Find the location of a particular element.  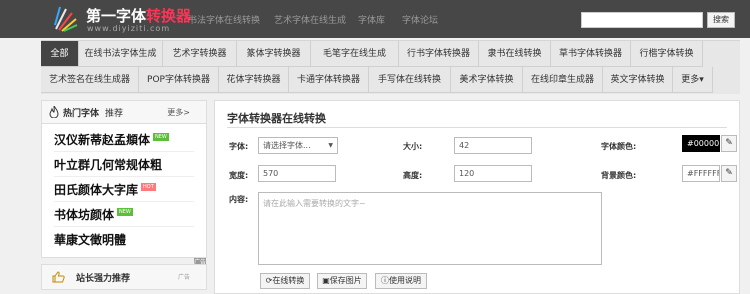

tab-all: 全部 is located at coordinates (60, 54).